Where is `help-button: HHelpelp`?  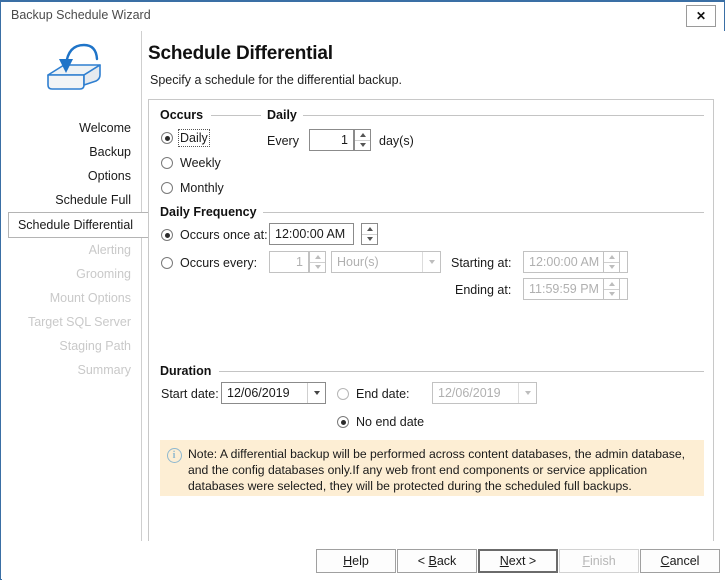 help-button: HHelpelp is located at coordinates (356, 561).